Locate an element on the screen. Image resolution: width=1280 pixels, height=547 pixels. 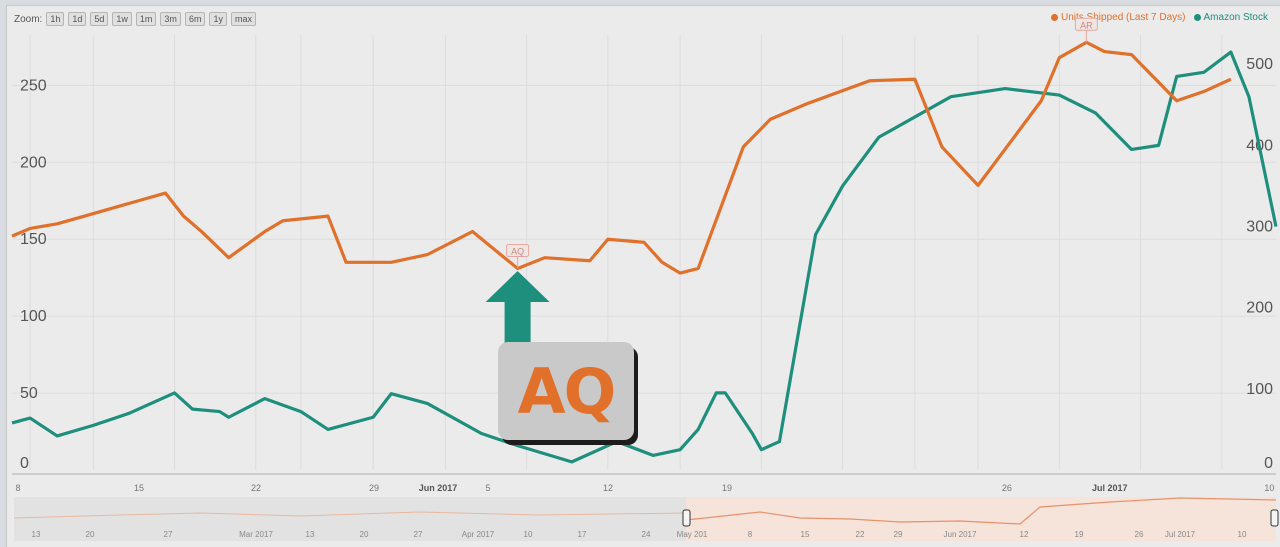
navigator-tick-label: 29 is located at coordinates (898, 534).